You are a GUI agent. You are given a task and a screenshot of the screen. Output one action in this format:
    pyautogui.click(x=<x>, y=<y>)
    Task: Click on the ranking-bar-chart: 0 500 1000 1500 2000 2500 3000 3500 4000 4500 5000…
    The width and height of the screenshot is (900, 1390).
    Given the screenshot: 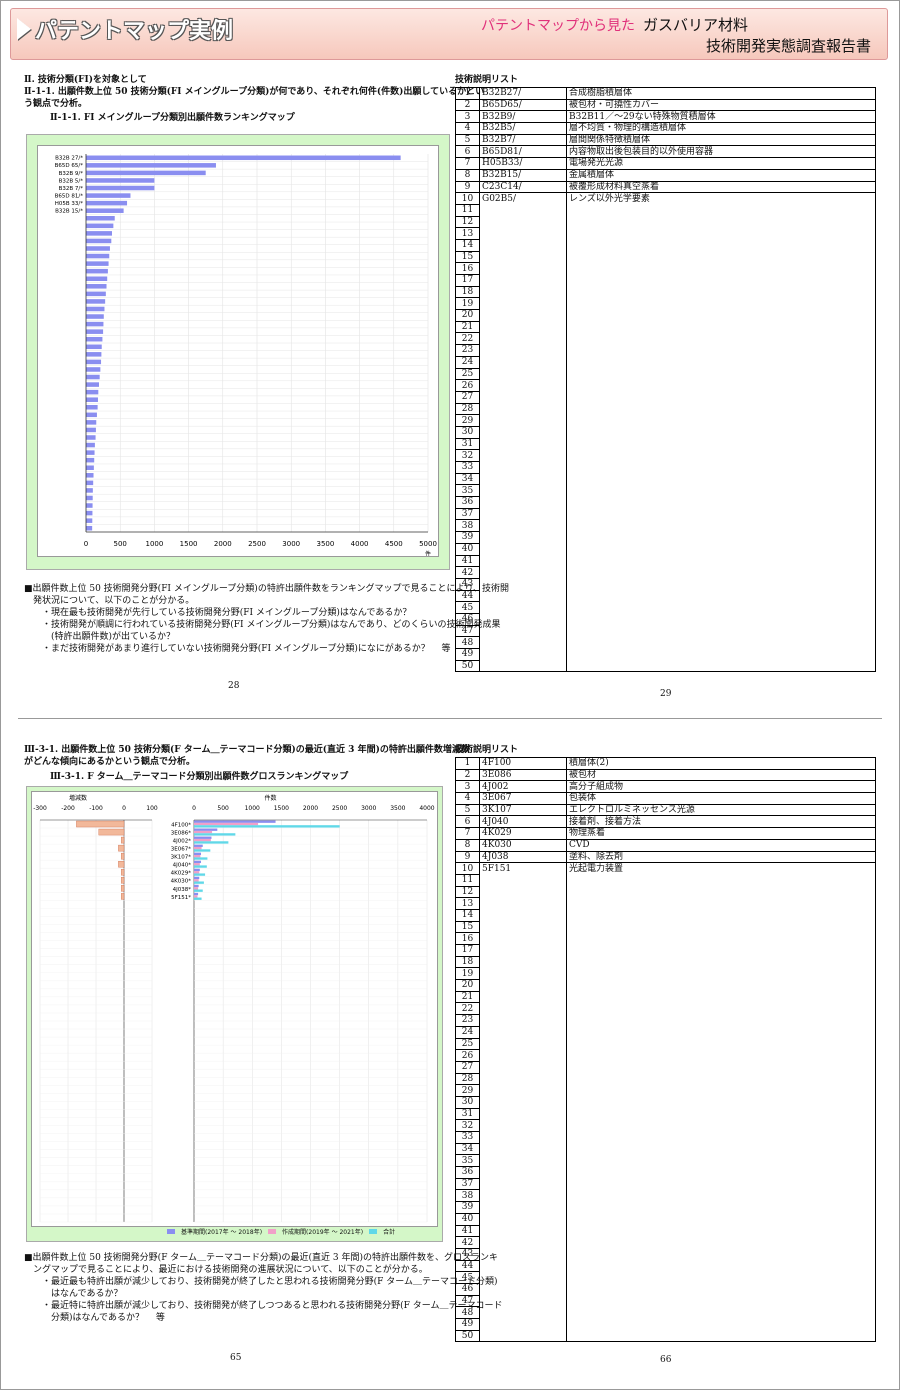 What is the action you would take?
    pyautogui.click(x=246, y=356)
    